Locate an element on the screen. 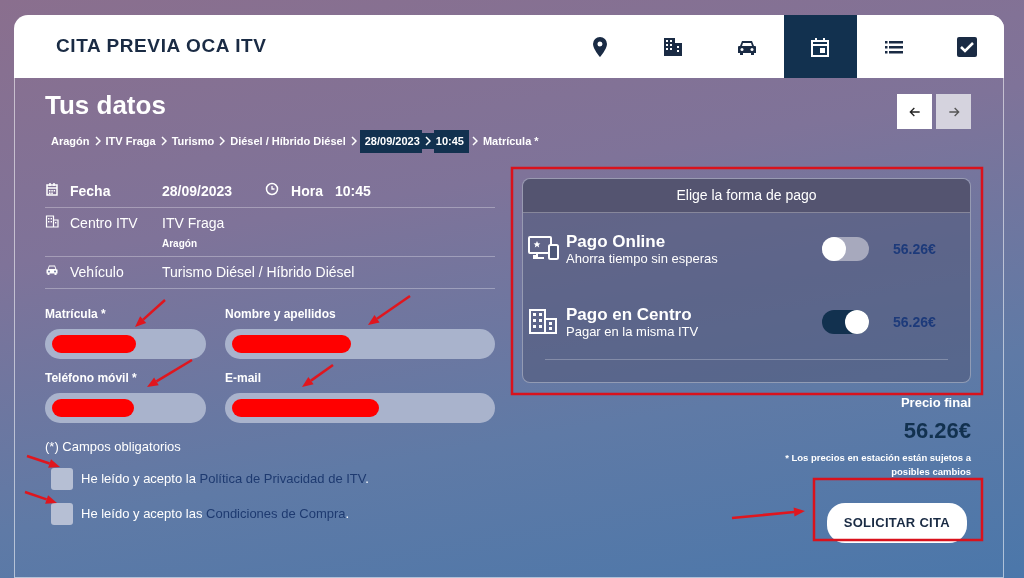 The height and width of the screenshot is (578, 1024). consent-text: He leído y acepto las Condiciones de Compra. is located at coordinates (215, 514).